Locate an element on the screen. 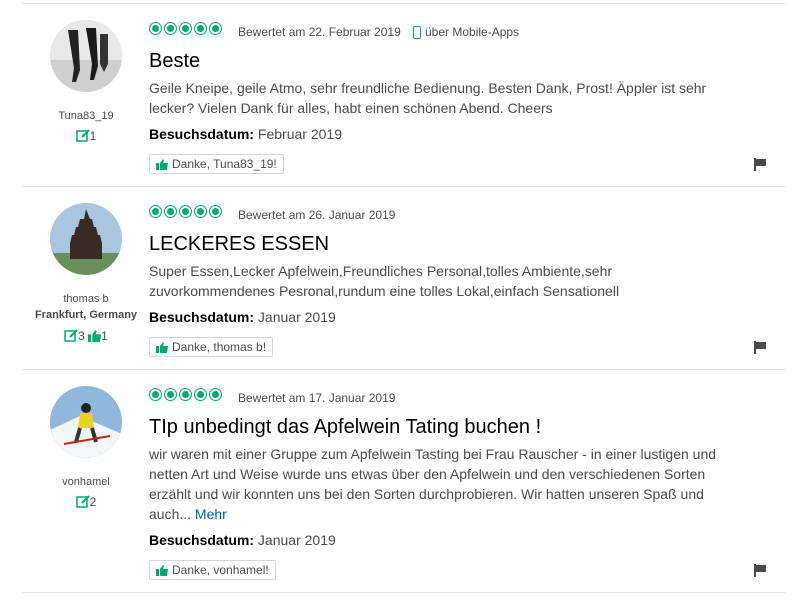 The width and height of the screenshot is (808, 601). helpful-thumb-icon is located at coordinates (95, 337).